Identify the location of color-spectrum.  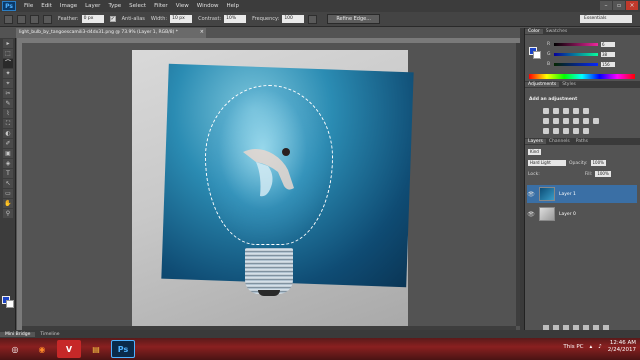
(582, 76).